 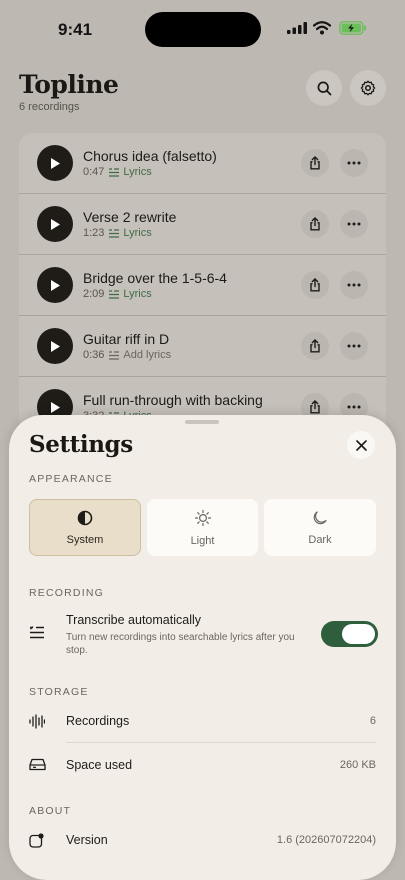 I want to click on battery-charging-icon, so click(x=352, y=28).